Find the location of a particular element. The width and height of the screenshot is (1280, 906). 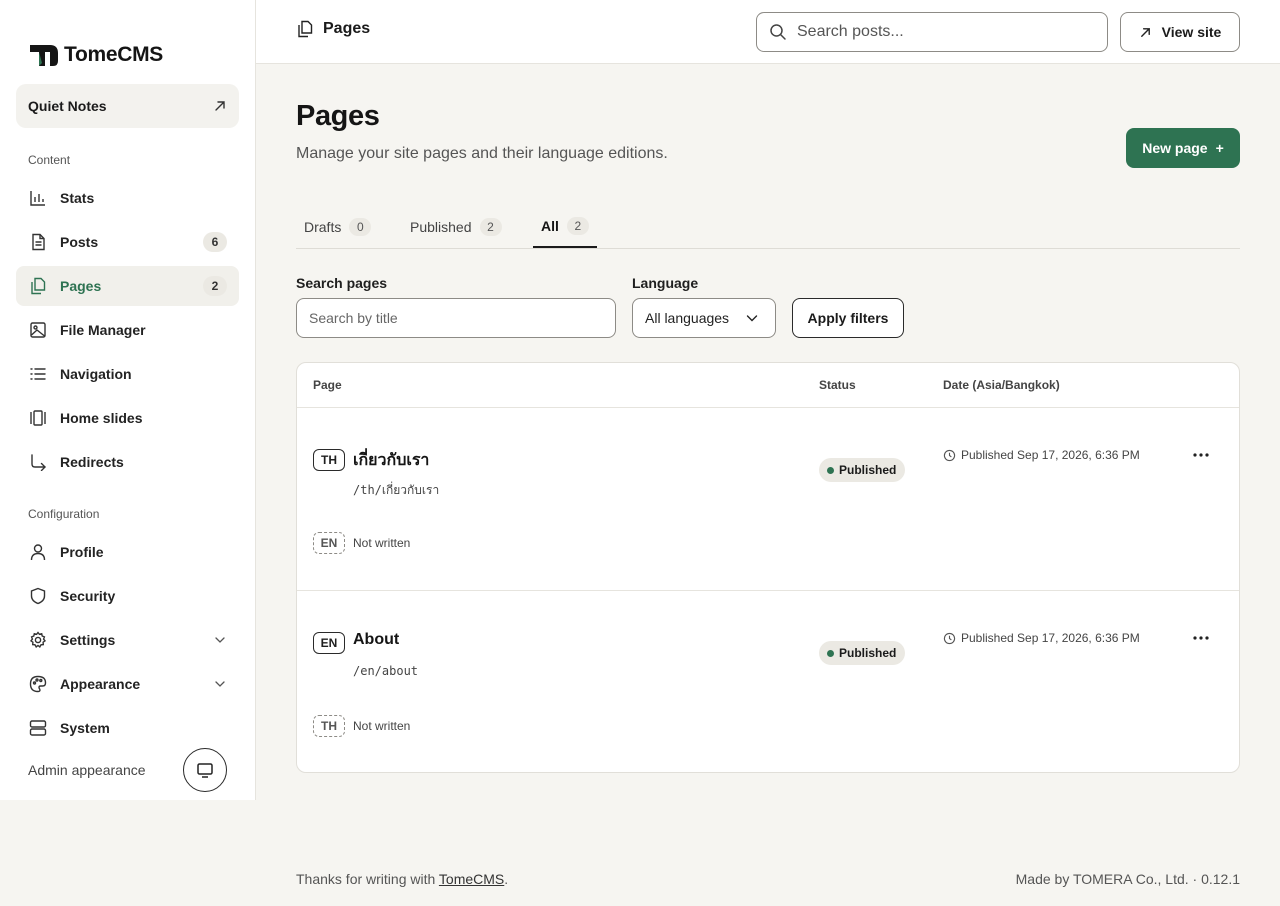

page-row-slug: /th/เกี่ยวกับเรา is located at coordinates (396, 490).